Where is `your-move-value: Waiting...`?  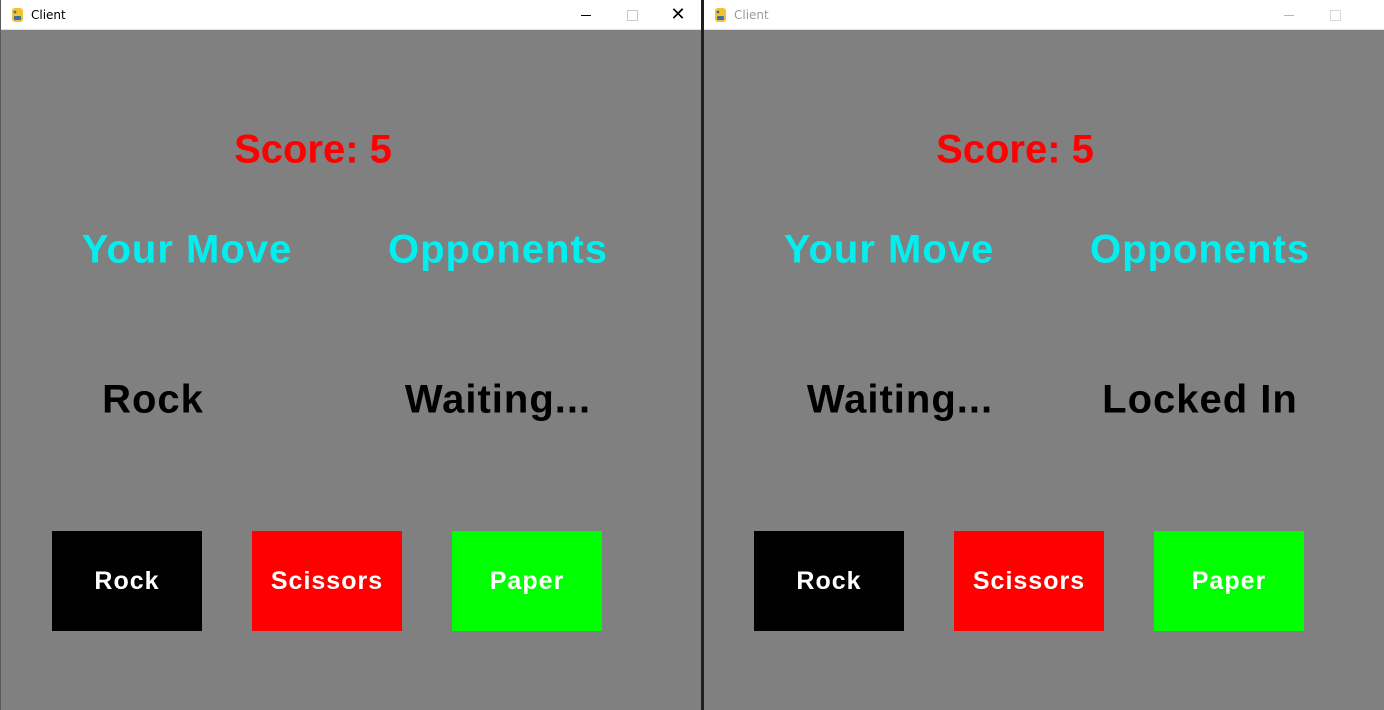 your-move-value: Waiting... is located at coordinates (900, 399).